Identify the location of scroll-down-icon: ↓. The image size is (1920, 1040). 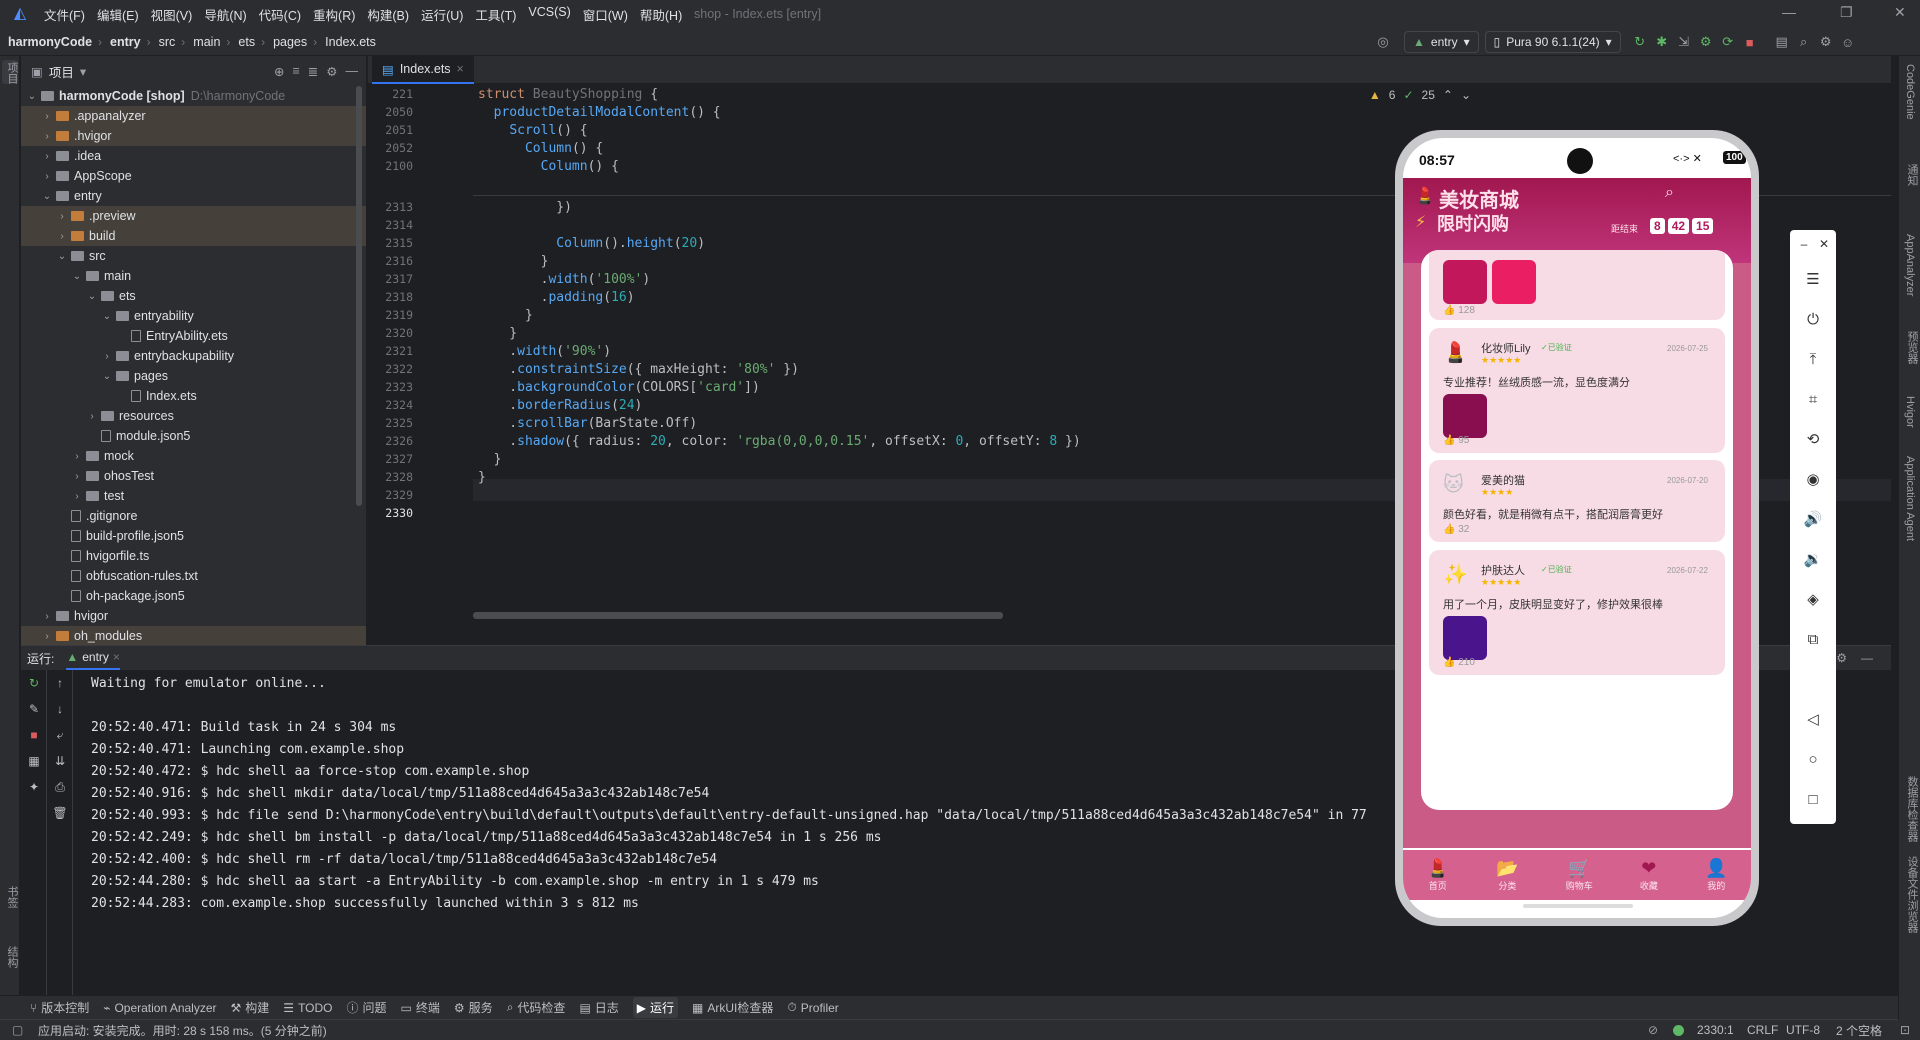
(60, 709).